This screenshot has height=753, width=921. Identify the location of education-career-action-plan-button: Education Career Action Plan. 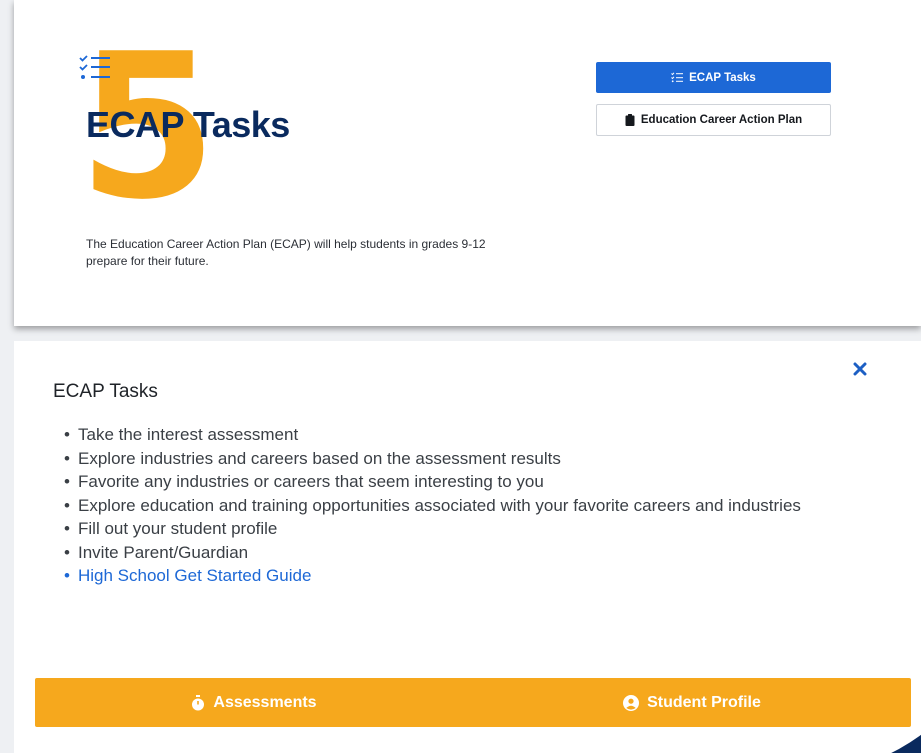
(713, 120).